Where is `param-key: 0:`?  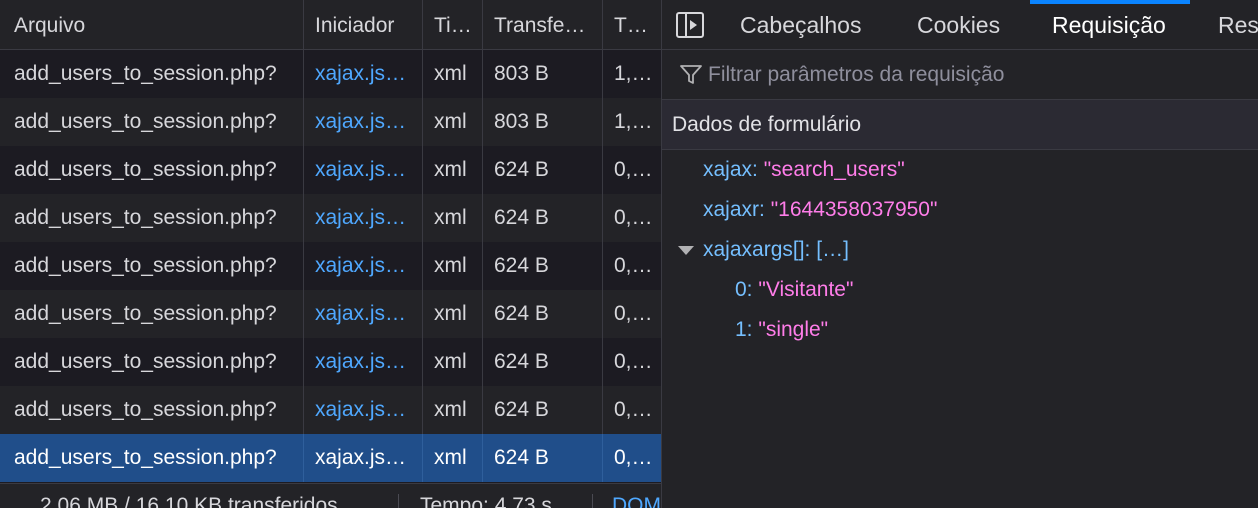
param-key: 0: is located at coordinates (744, 289).